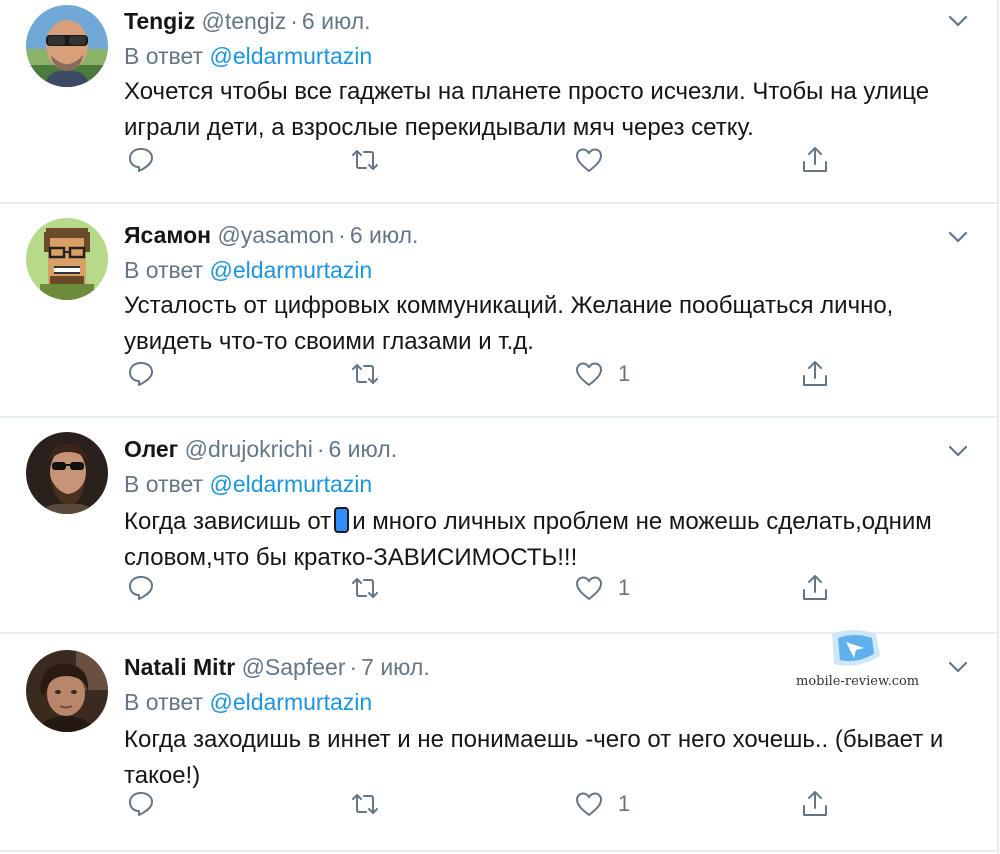  Describe the element at coordinates (342, 520) in the screenshot. I see `mobile-phone-emoji` at that location.